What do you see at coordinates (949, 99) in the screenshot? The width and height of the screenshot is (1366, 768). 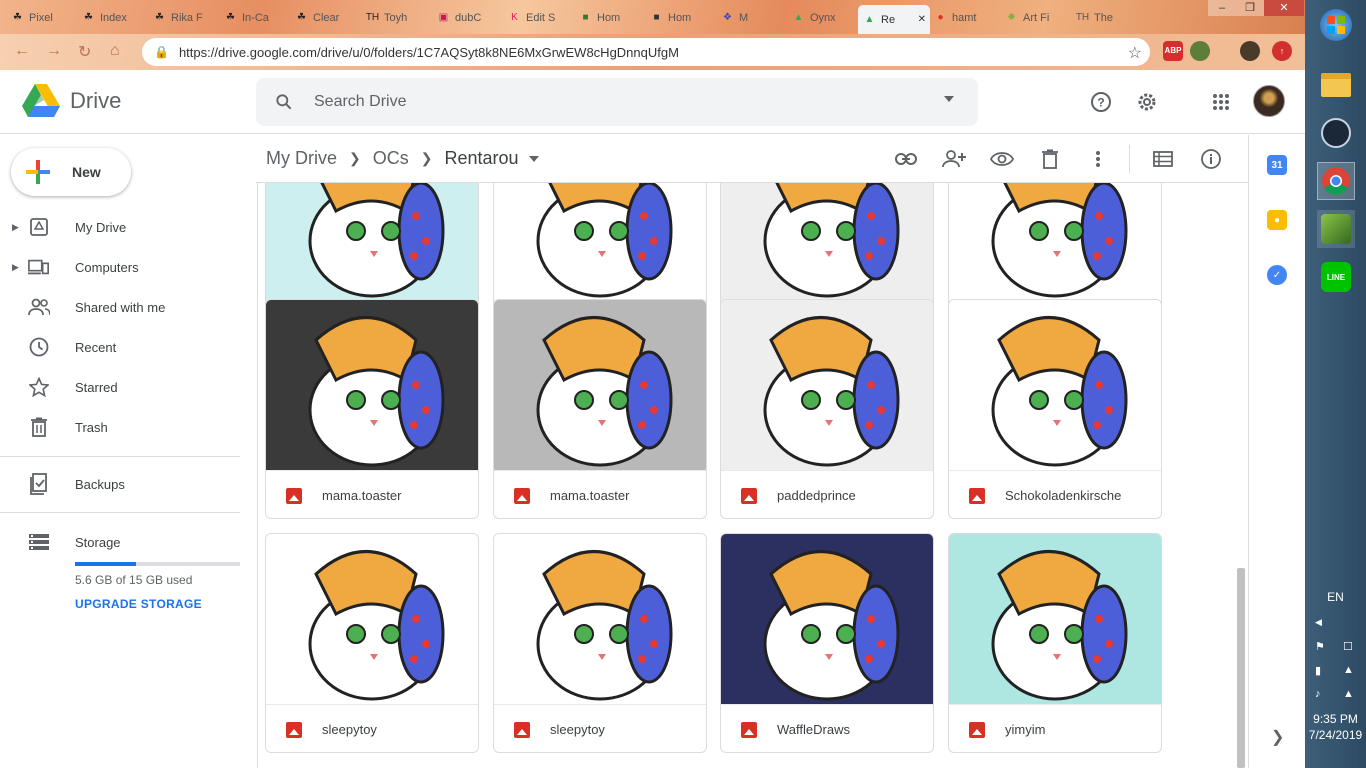 I see `search-options-icon` at bounding box center [949, 99].